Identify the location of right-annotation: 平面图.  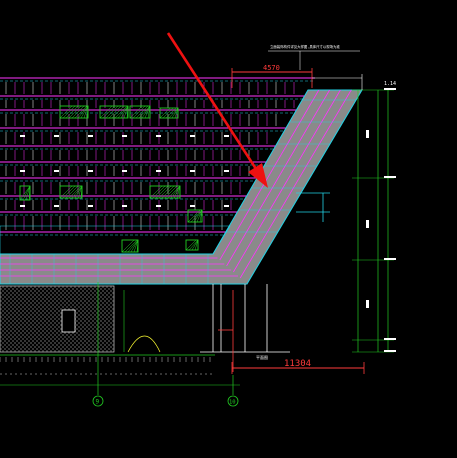
(262, 357).